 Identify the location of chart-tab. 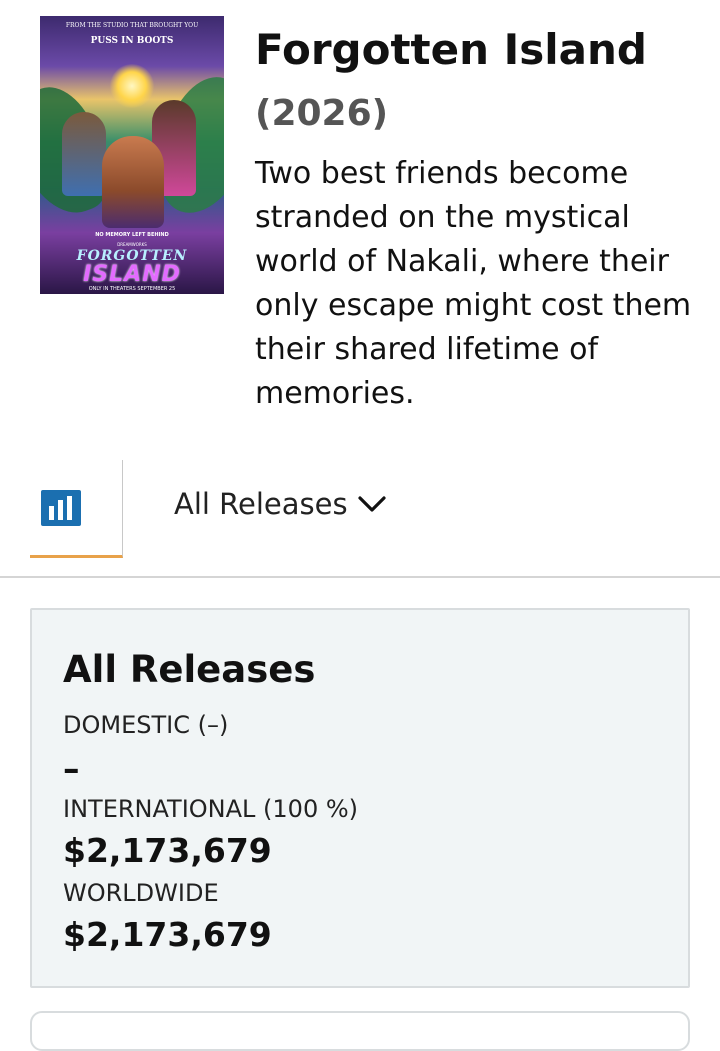
(76, 509).